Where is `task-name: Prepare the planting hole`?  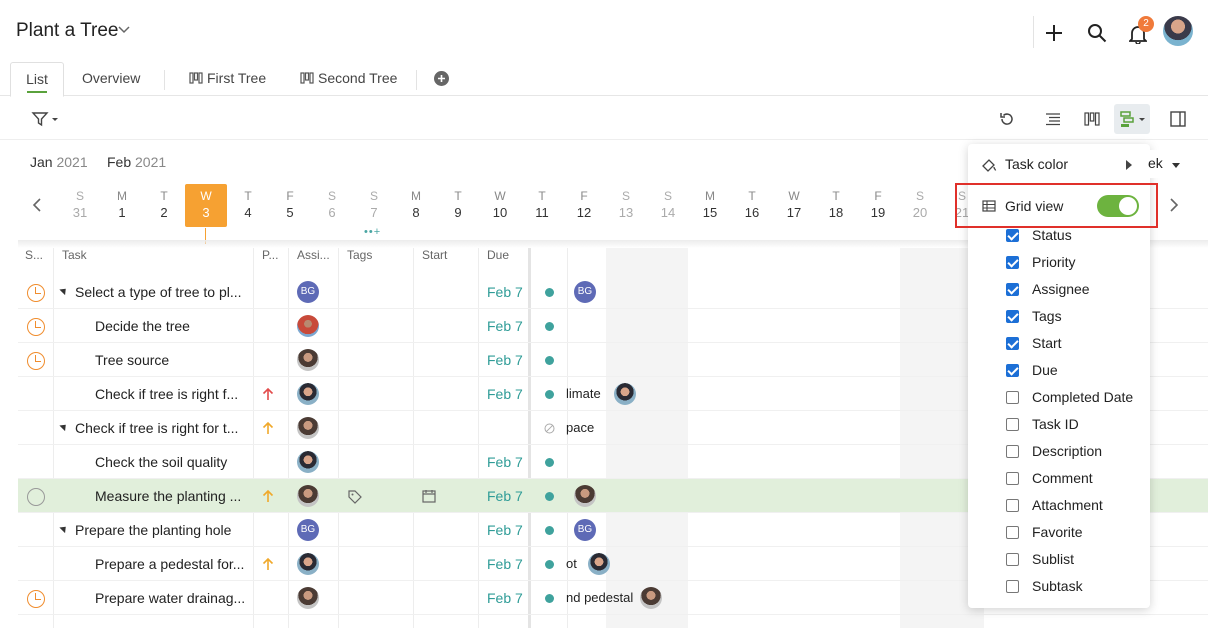 task-name: Prepare the planting hole is located at coordinates (153, 530).